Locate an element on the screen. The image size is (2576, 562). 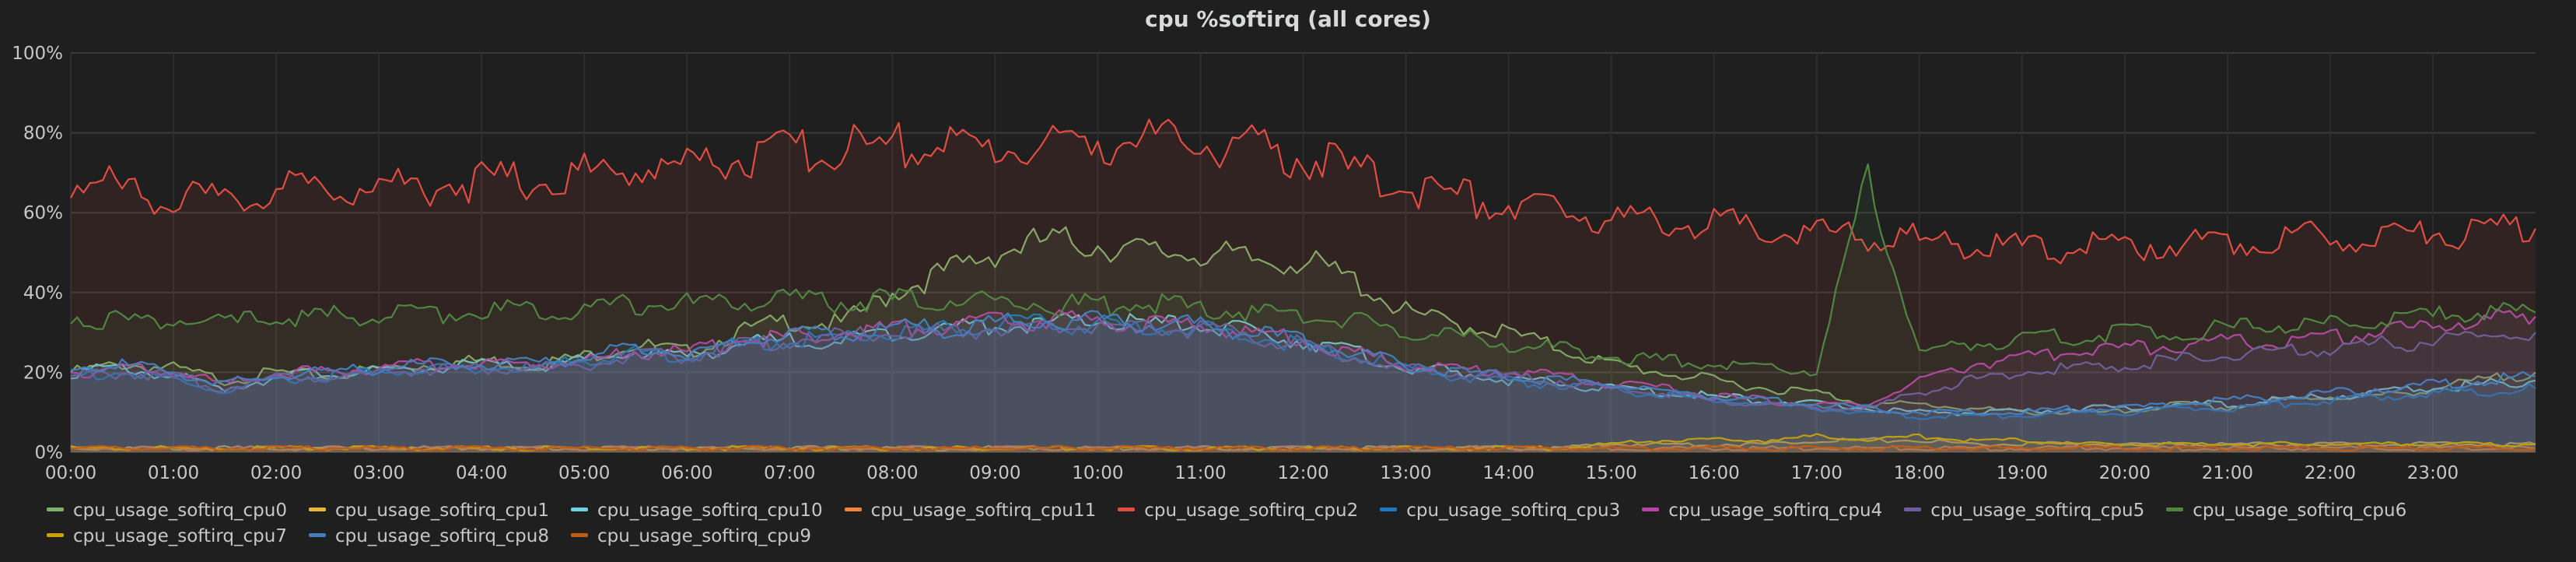
x-tick-label: 19:00 is located at coordinates (2023, 473).